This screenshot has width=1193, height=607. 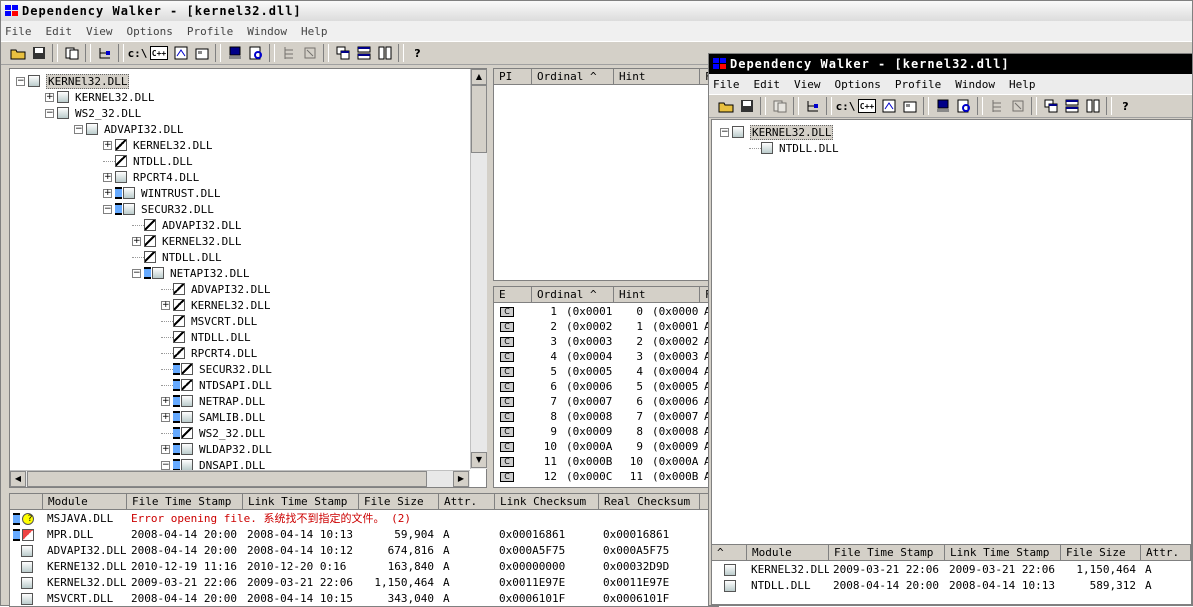 I want to click on column-file-time-stamp: File Time Stamp, so click(x=887, y=552).